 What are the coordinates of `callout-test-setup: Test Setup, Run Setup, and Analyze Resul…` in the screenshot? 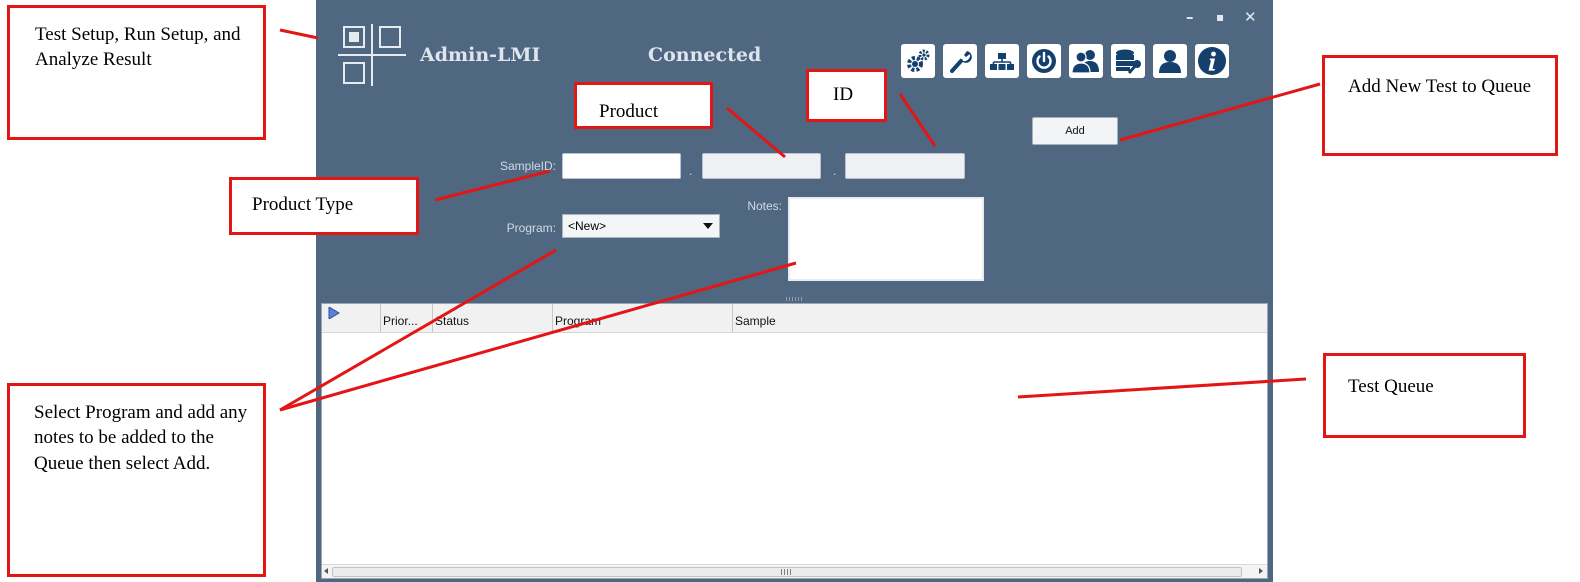 It's located at (136, 72).